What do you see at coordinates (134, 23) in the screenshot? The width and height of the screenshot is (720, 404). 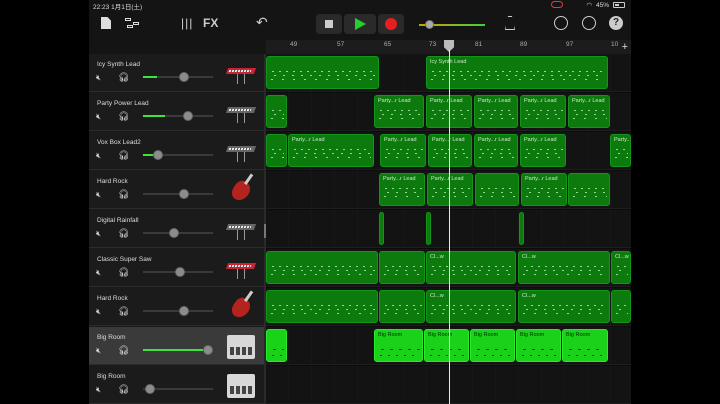 I see `tracks-view-icon` at bounding box center [134, 23].